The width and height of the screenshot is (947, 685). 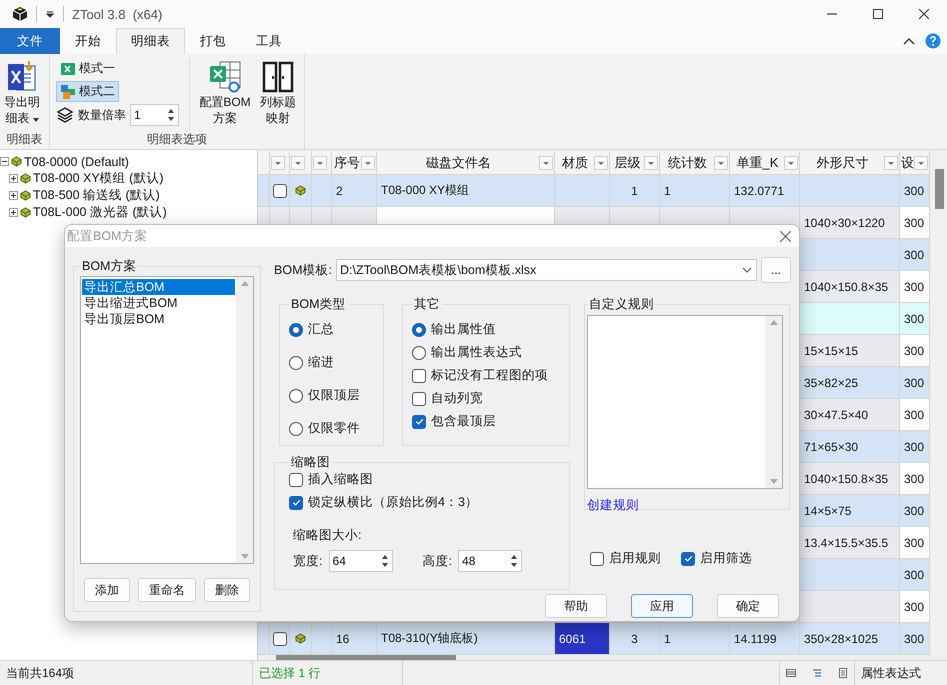 I want to click on maximize-icon, so click(x=878, y=14).